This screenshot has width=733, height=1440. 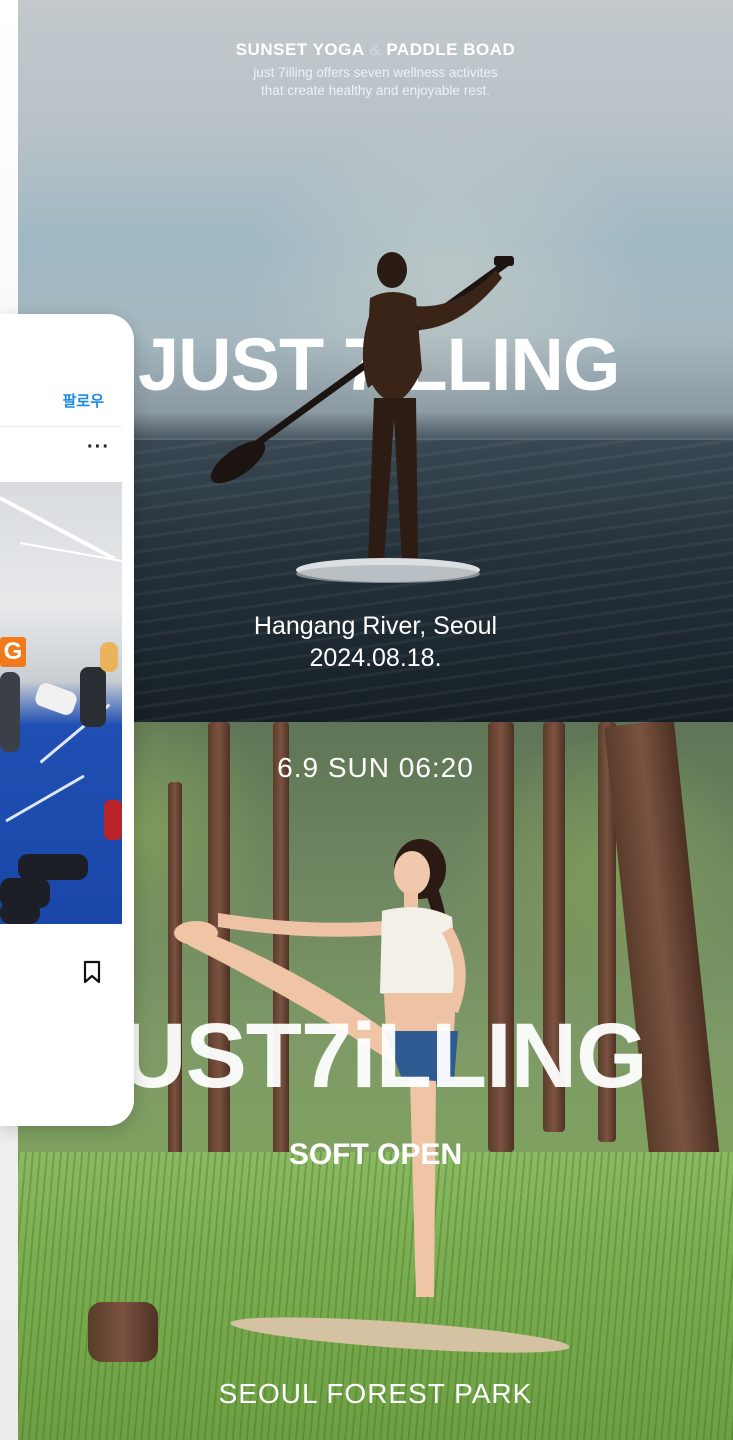 What do you see at coordinates (83, 400) in the screenshot?
I see `follow-button: 팔로우` at bounding box center [83, 400].